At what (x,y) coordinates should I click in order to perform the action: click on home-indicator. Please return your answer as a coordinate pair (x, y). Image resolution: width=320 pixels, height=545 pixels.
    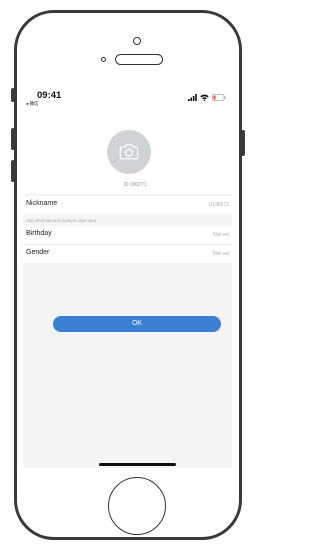
    Looking at the image, I should click on (137, 464).